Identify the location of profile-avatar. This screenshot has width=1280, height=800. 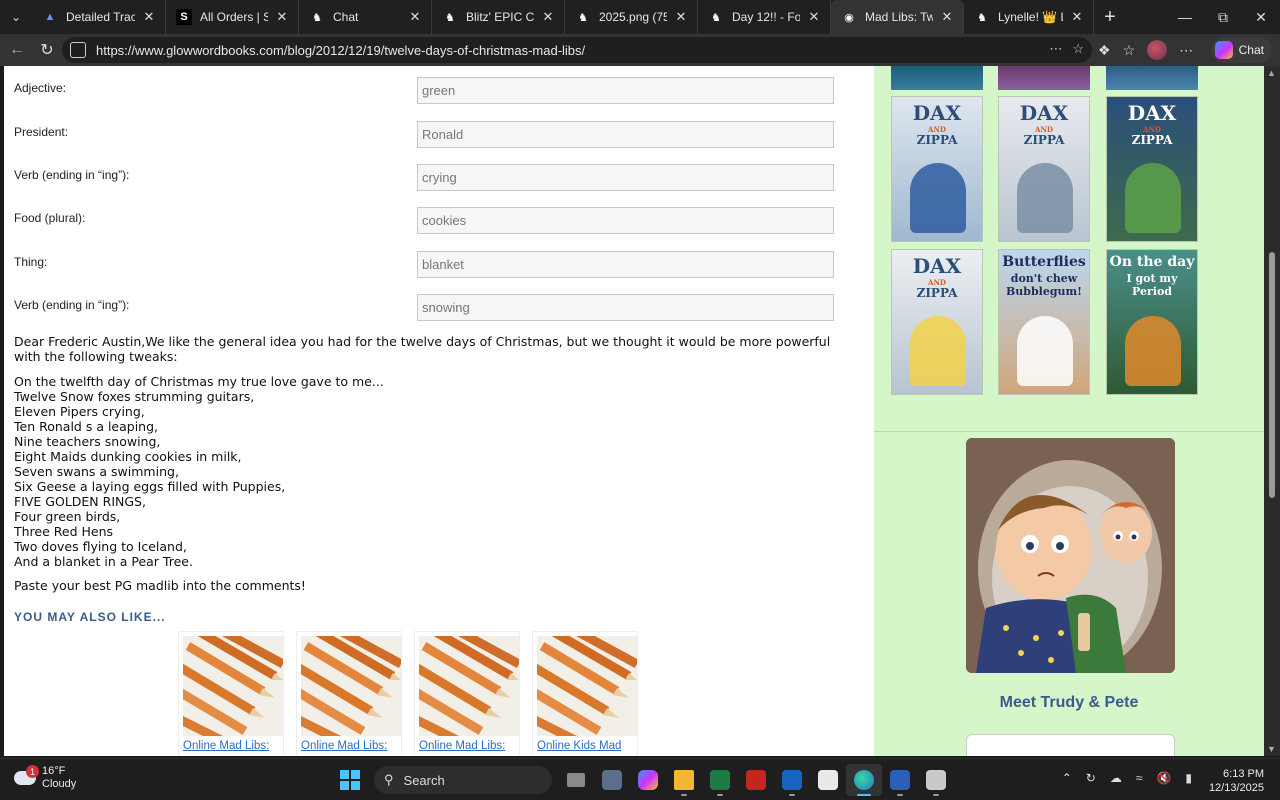
(1157, 50).